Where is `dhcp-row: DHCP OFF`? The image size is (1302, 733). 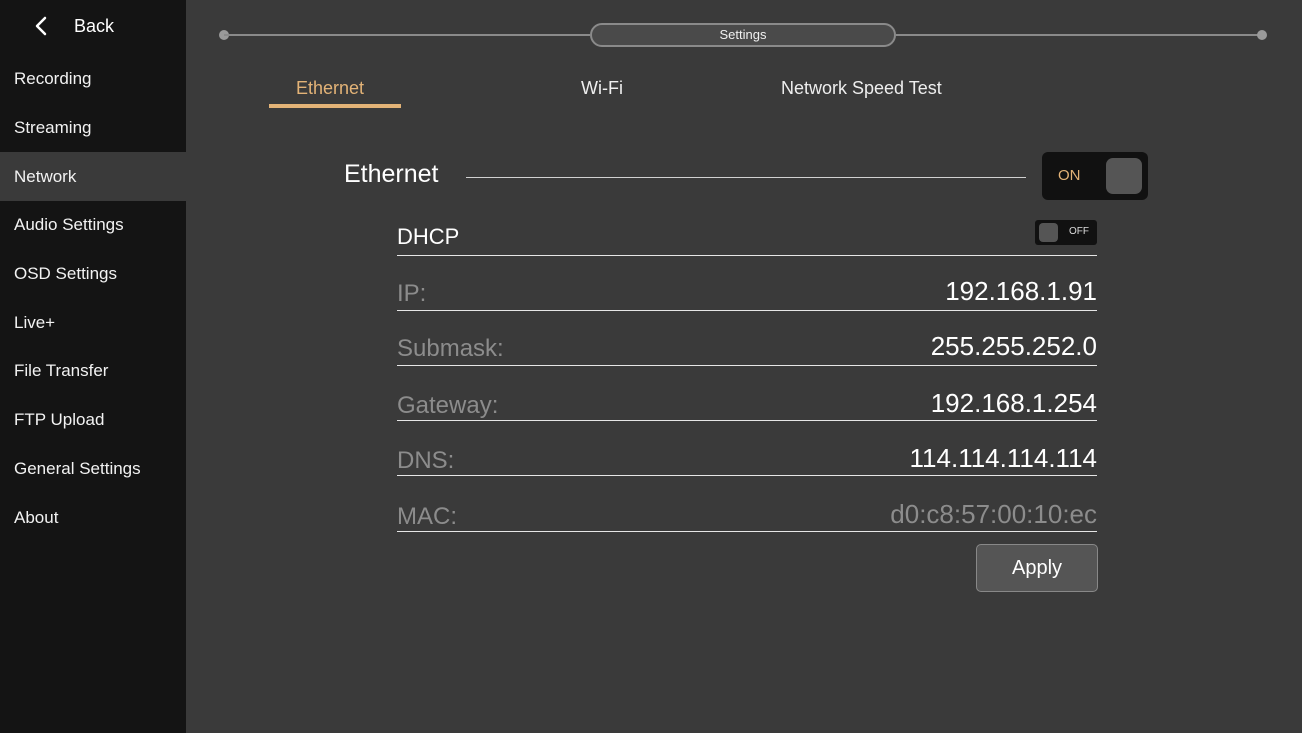
dhcp-row: DHCP OFF is located at coordinates (747, 238).